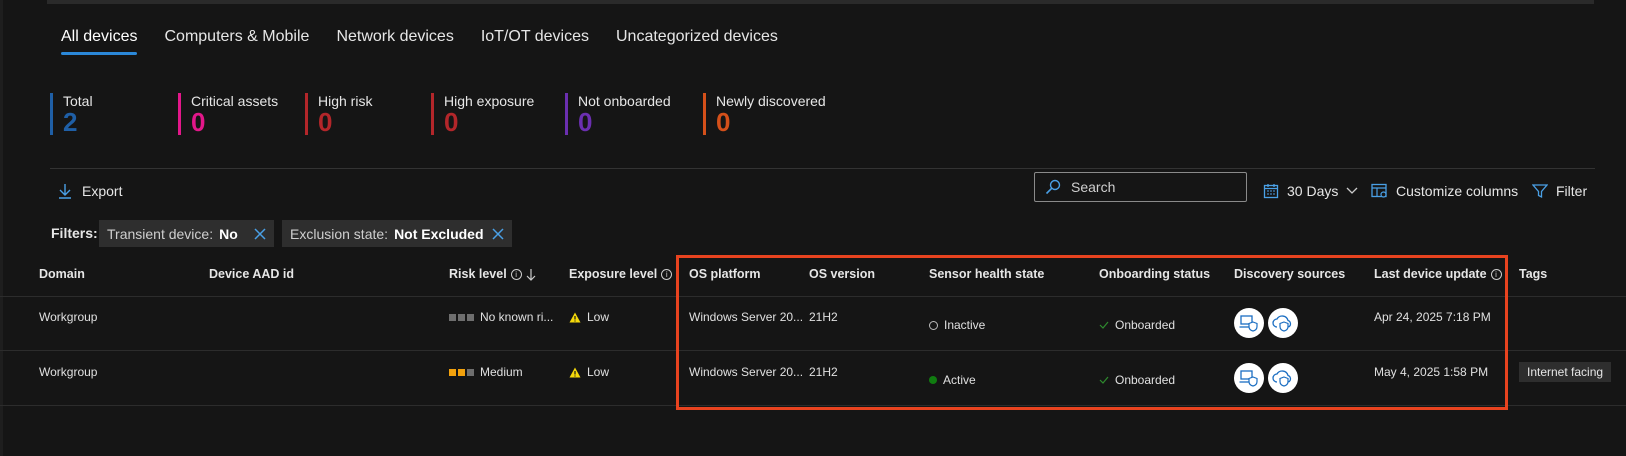 This screenshot has height=456, width=1626. I want to click on stat-label: Newly discovered, so click(771, 101).